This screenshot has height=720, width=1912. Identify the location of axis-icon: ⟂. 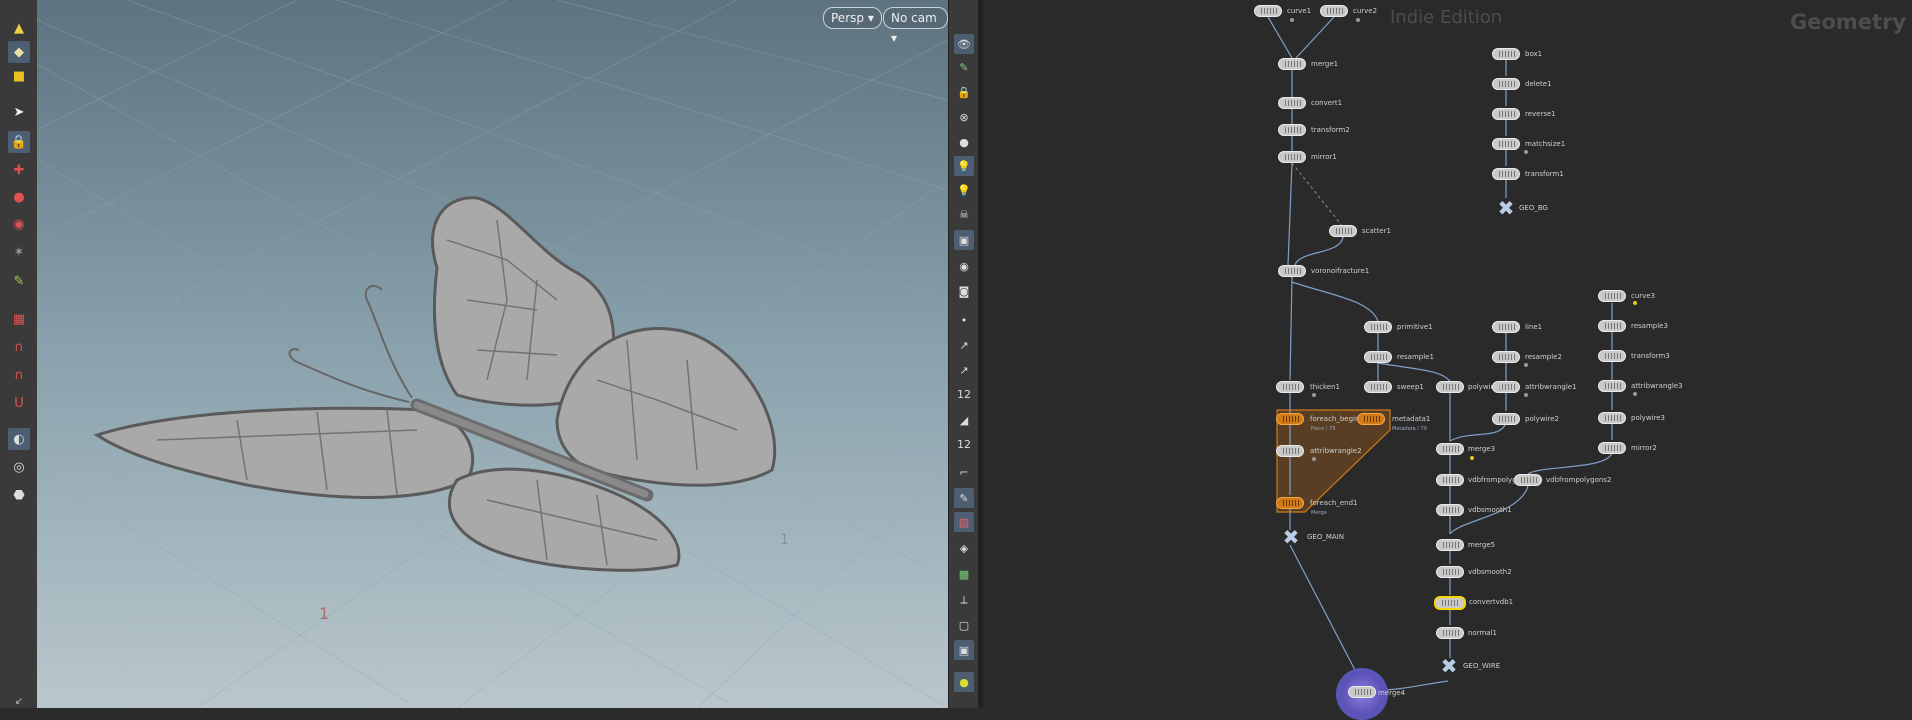
(964, 600).